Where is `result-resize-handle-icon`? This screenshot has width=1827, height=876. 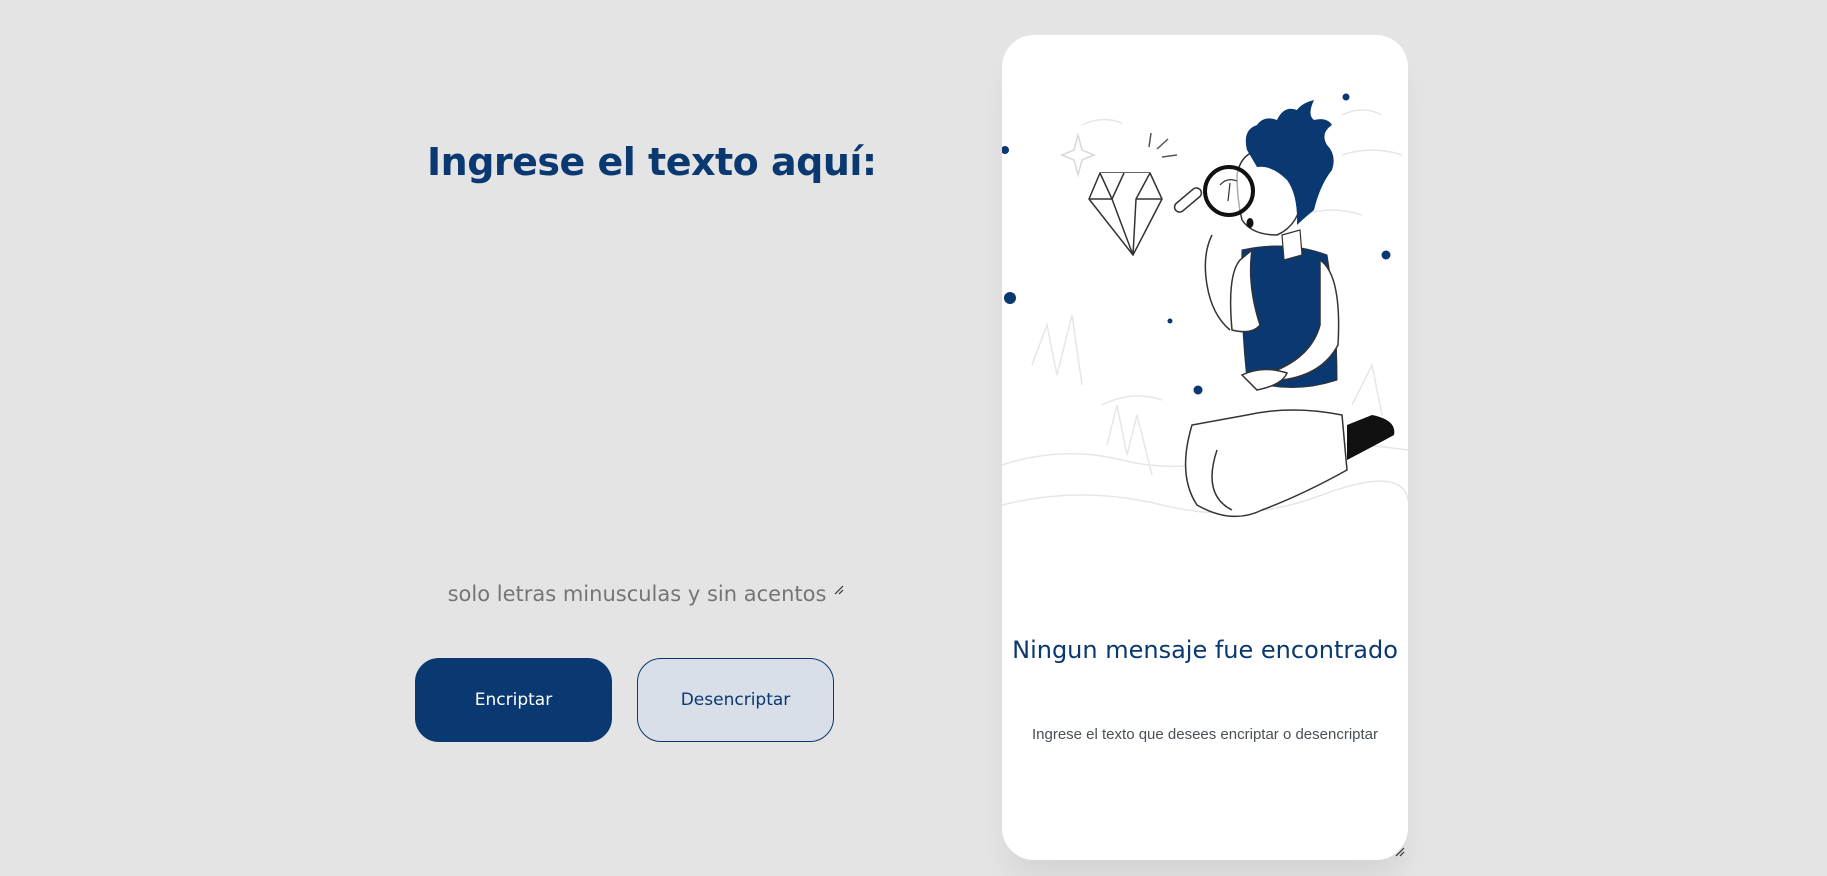
result-resize-handle-icon is located at coordinates (1400, 852).